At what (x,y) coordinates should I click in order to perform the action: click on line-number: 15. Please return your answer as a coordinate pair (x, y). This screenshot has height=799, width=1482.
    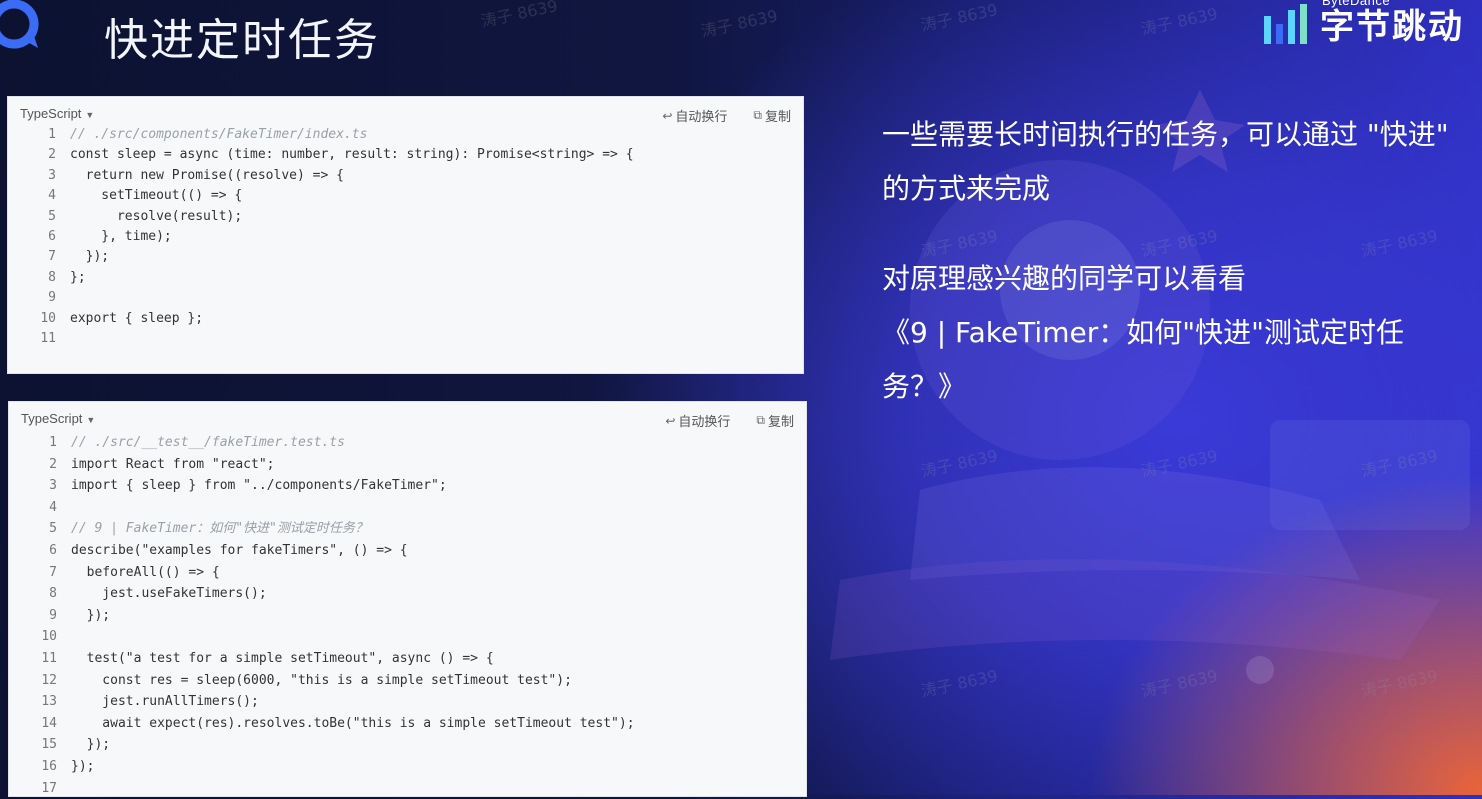
    Looking at the image, I should click on (40, 745).